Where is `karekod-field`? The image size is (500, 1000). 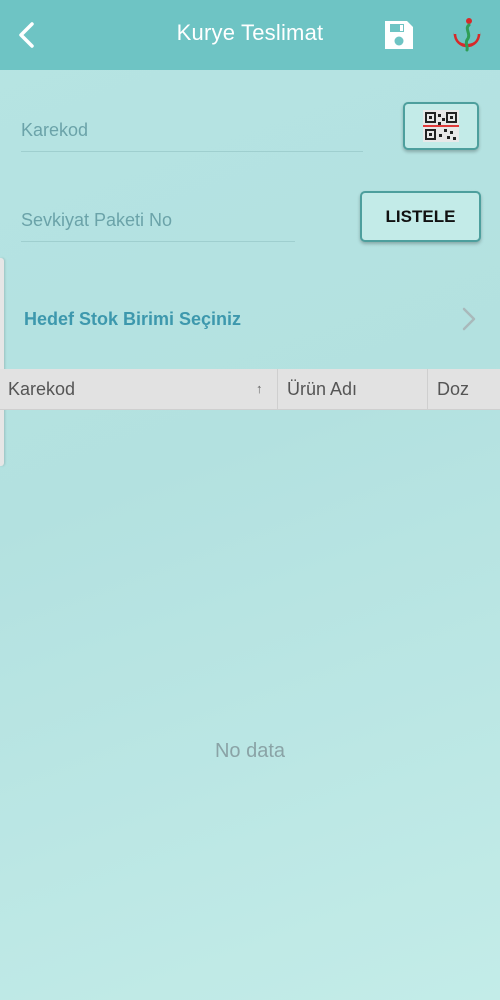 karekod-field is located at coordinates (192, 134).